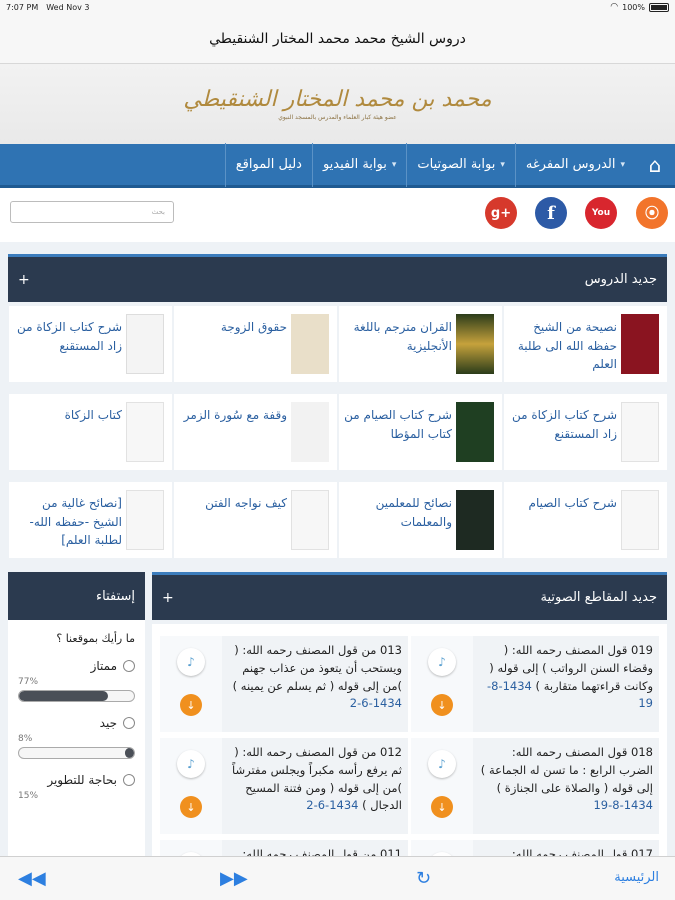 This screenshot has width=675, height=900. I want to click on lesson-card: كتاب الزكاة, so click(90, 432).